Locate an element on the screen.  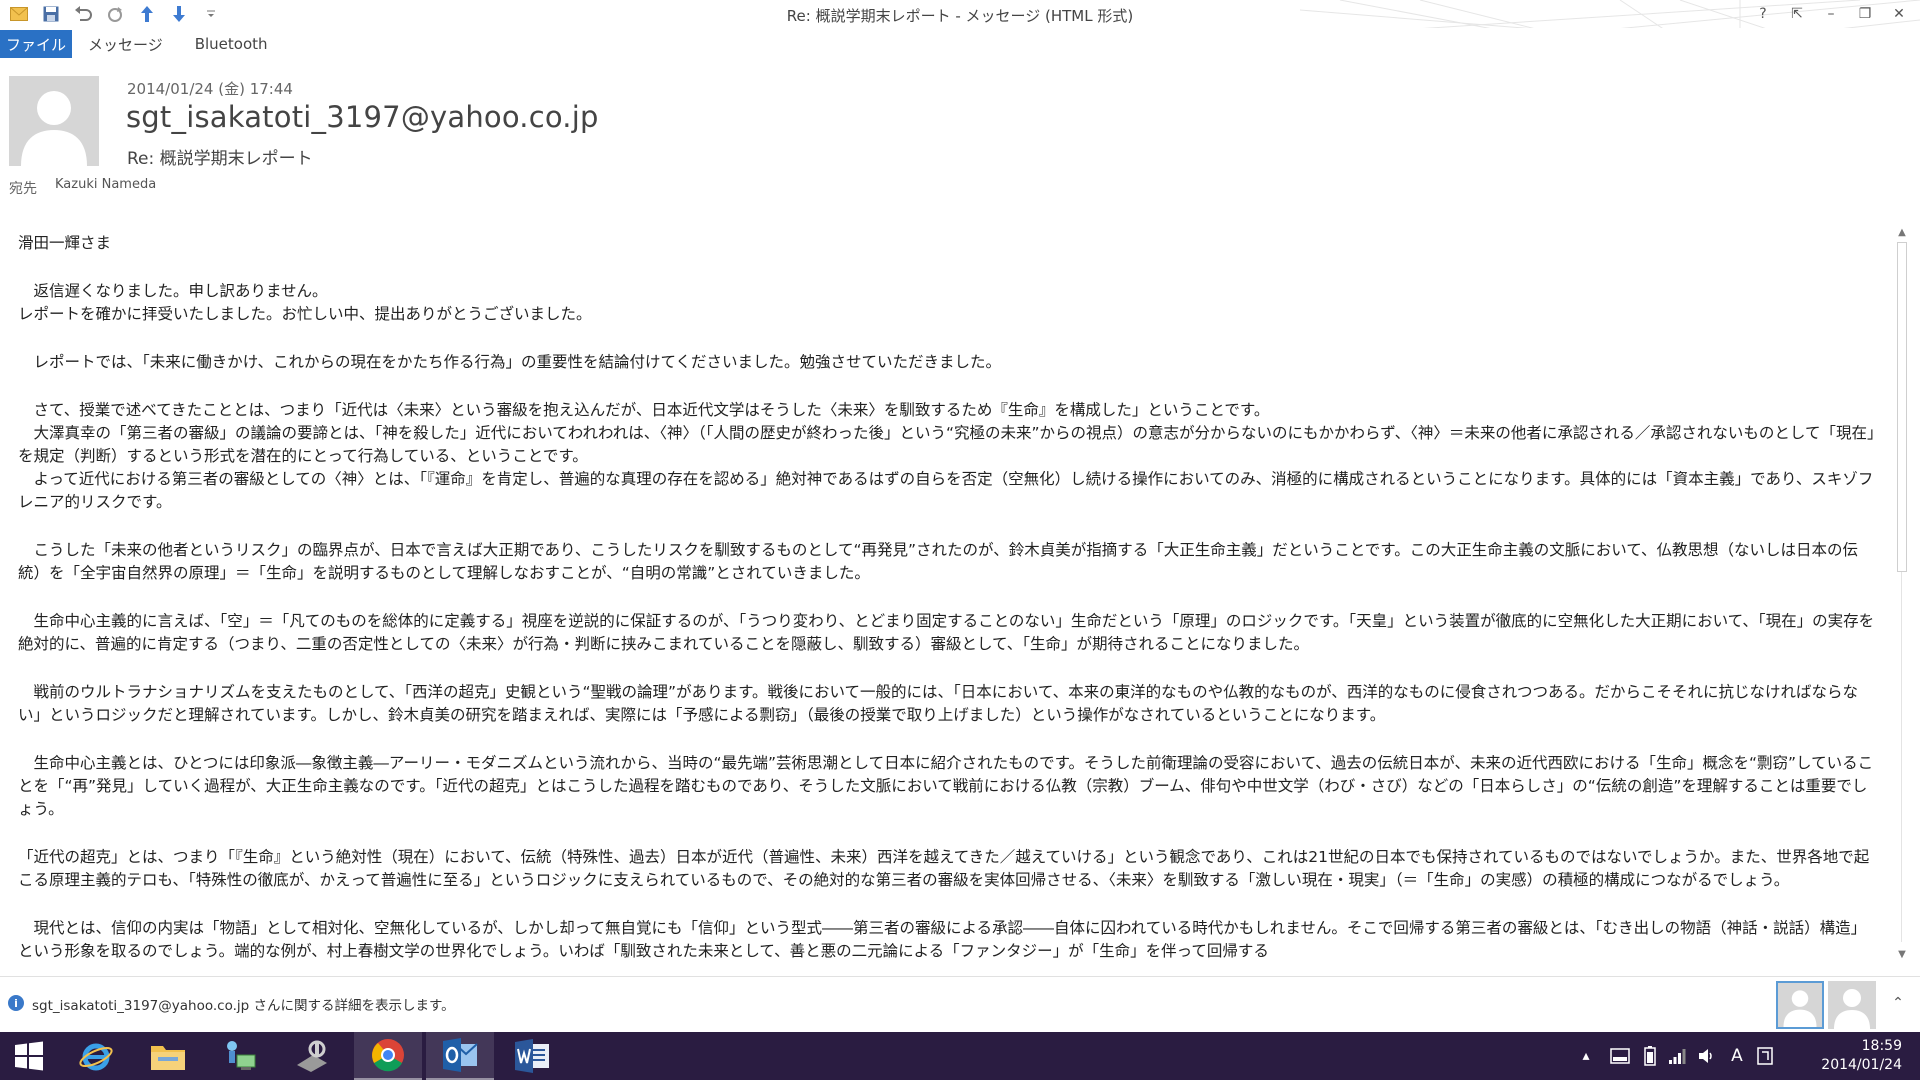
tab-bluetooth: Bluetooth is located at coordinates (231, 44).